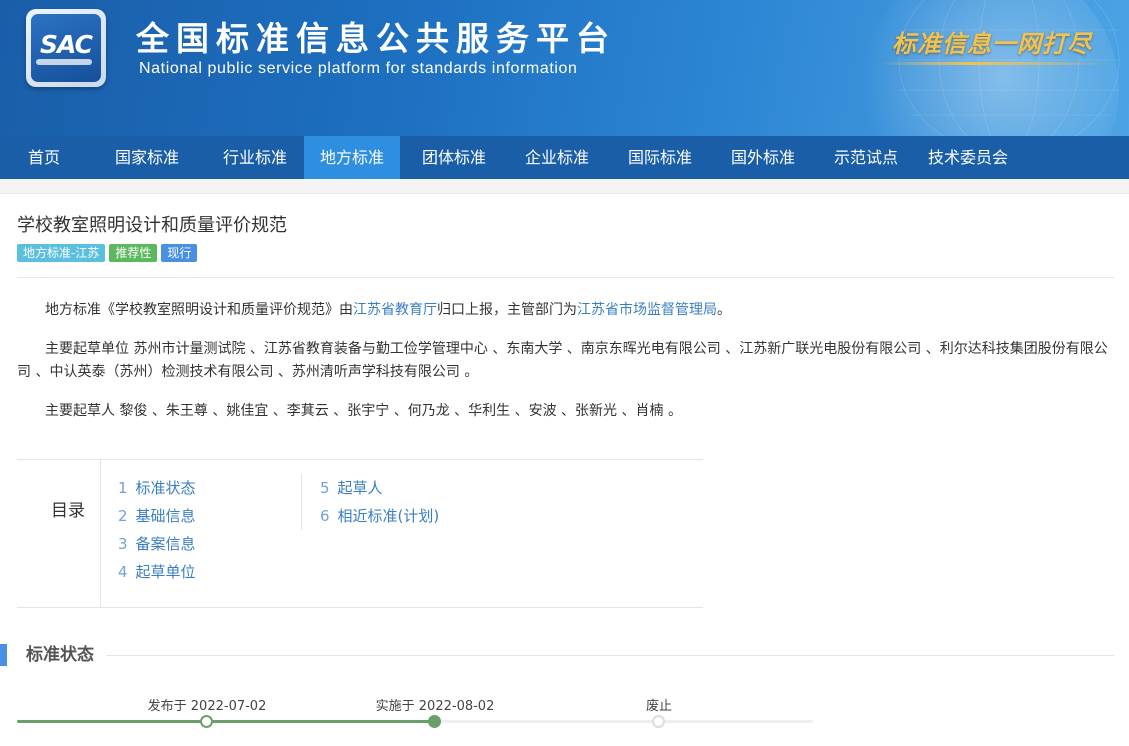 This screenshot has height=746, width=1129. I want to click on title-divider, so click(565, 277).